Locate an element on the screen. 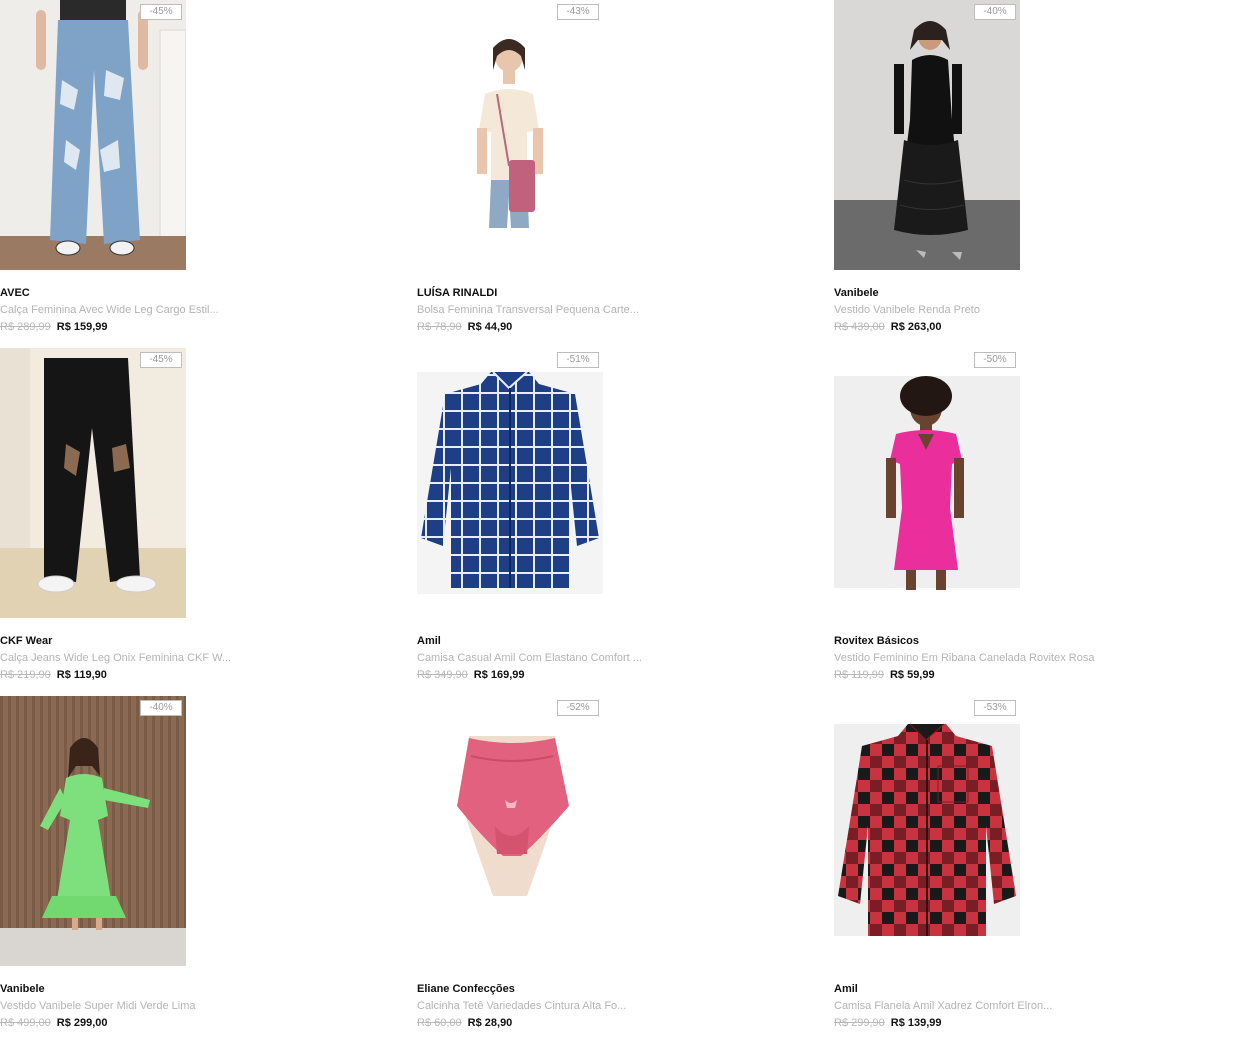 The height and width of the screenshot is (1043, 1250). product-name: Vestido Vanibele Renda Preto is located at coordinates (907, 310).